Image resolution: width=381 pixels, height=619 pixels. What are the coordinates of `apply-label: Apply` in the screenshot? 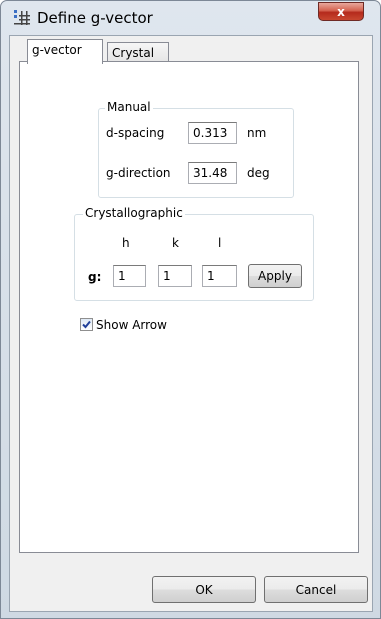 It's located at (275, 276).